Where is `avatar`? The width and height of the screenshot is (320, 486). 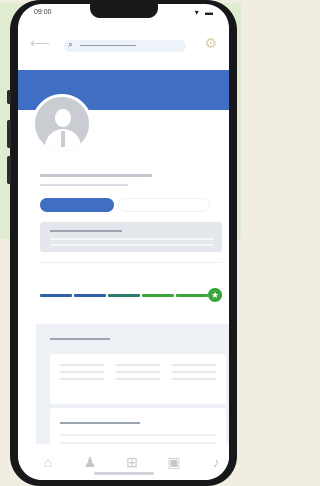 avatar is located at coordinates (62, 124).